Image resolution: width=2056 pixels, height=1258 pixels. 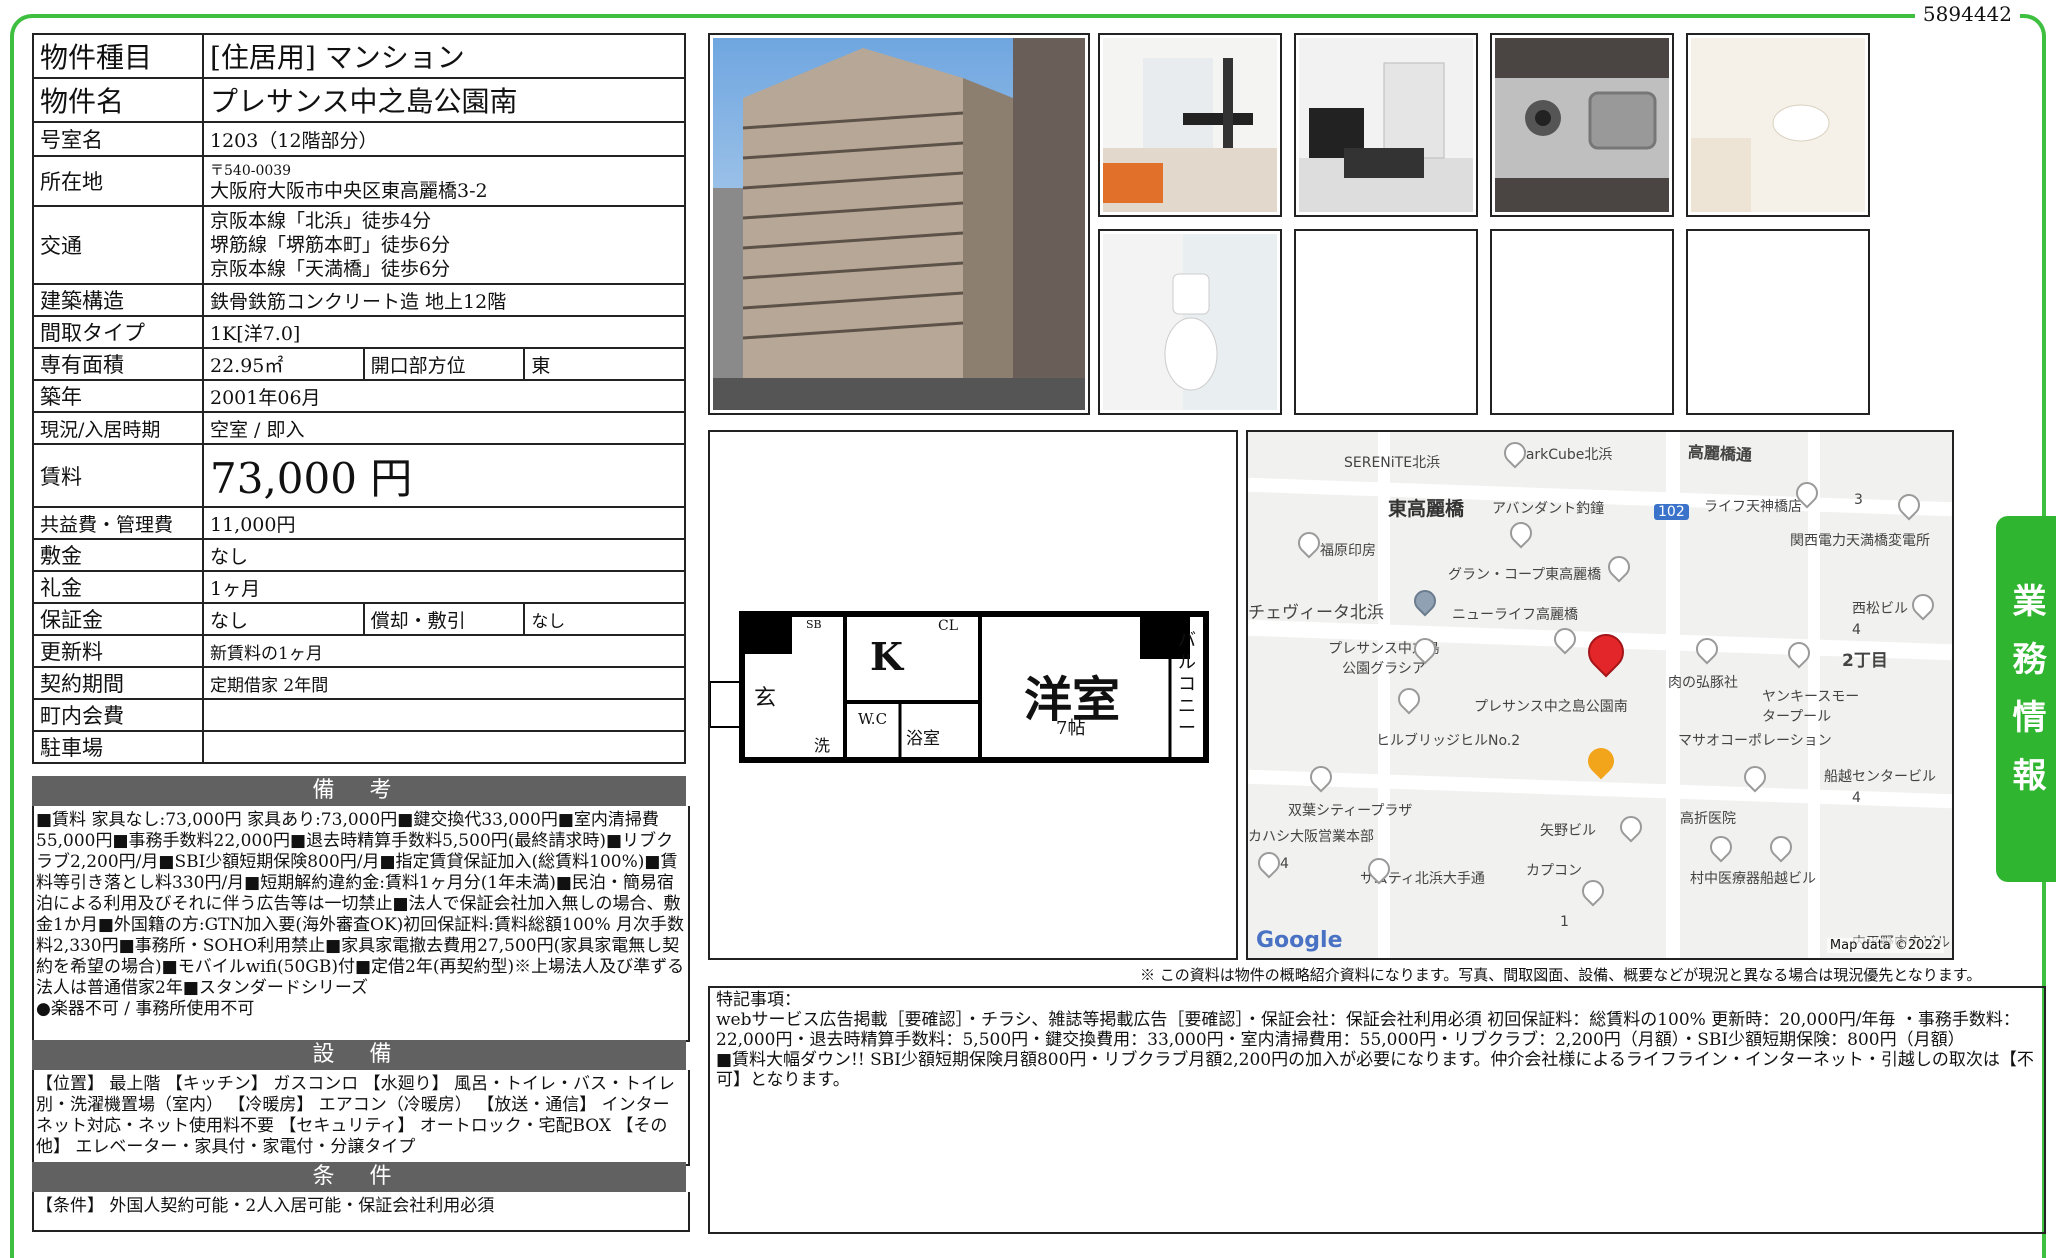 What do you see at coordinates (887, 656) in the screenshot?
I see `kitchen-label: K` at bounding box center [887, 656].